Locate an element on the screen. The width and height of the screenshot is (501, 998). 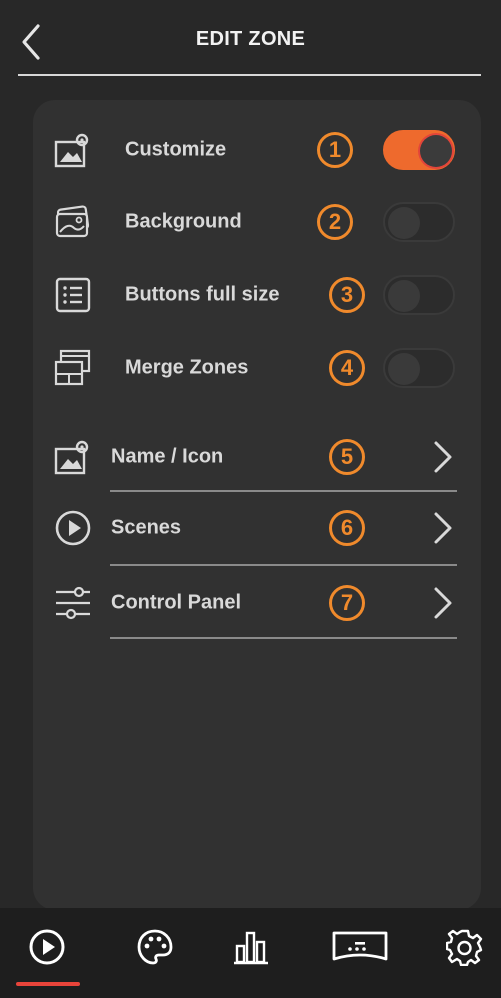
gear-icon is located at coordinates (464, 947).